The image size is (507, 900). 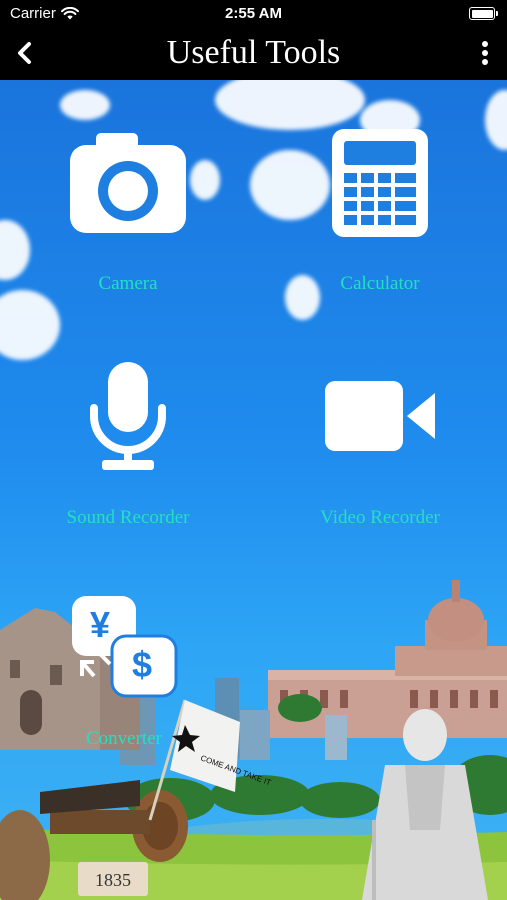 I want to click on sound-recorder-tool: Sound Recorder, so click(x=128, y=443).